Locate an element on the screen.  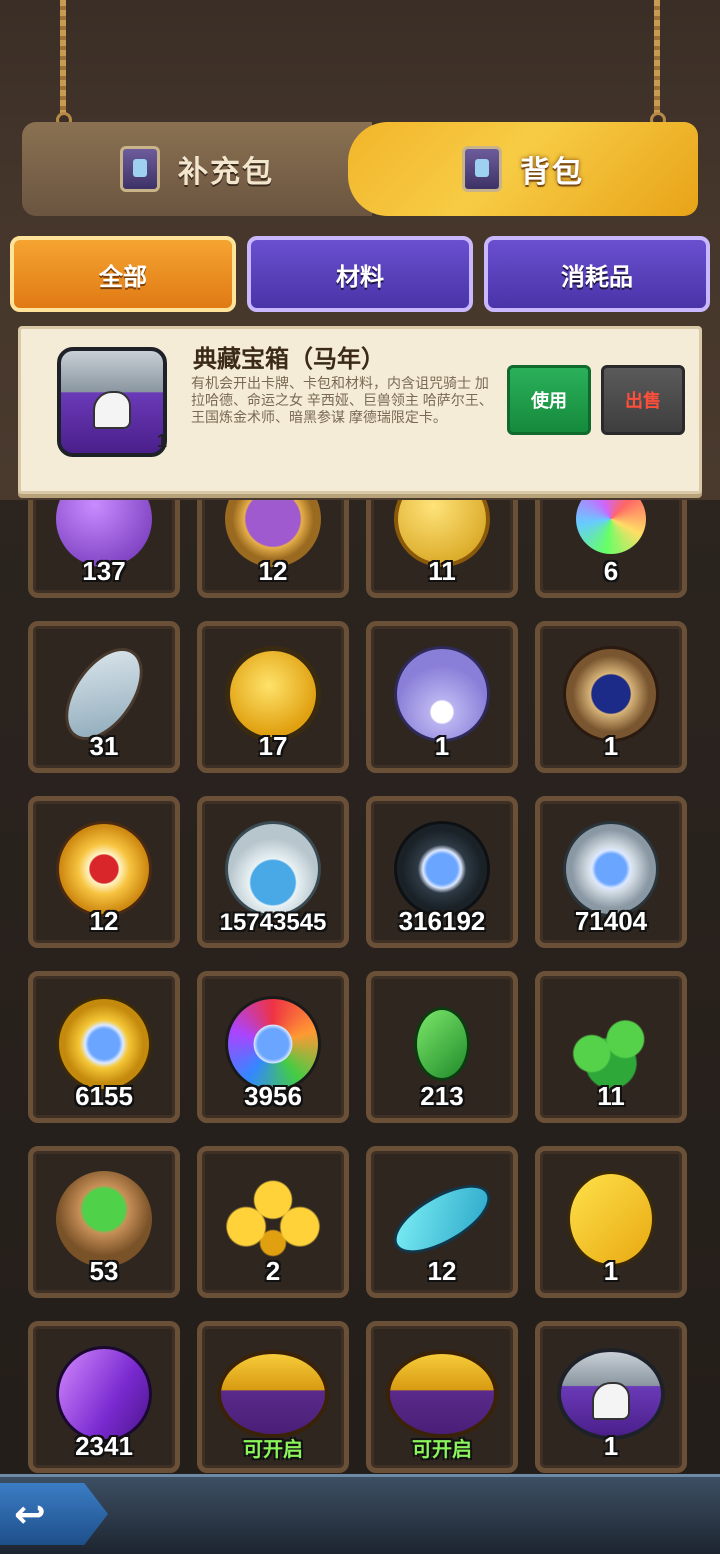
rainbow-gem-coin-icon is located at coordinates (273, 1044).